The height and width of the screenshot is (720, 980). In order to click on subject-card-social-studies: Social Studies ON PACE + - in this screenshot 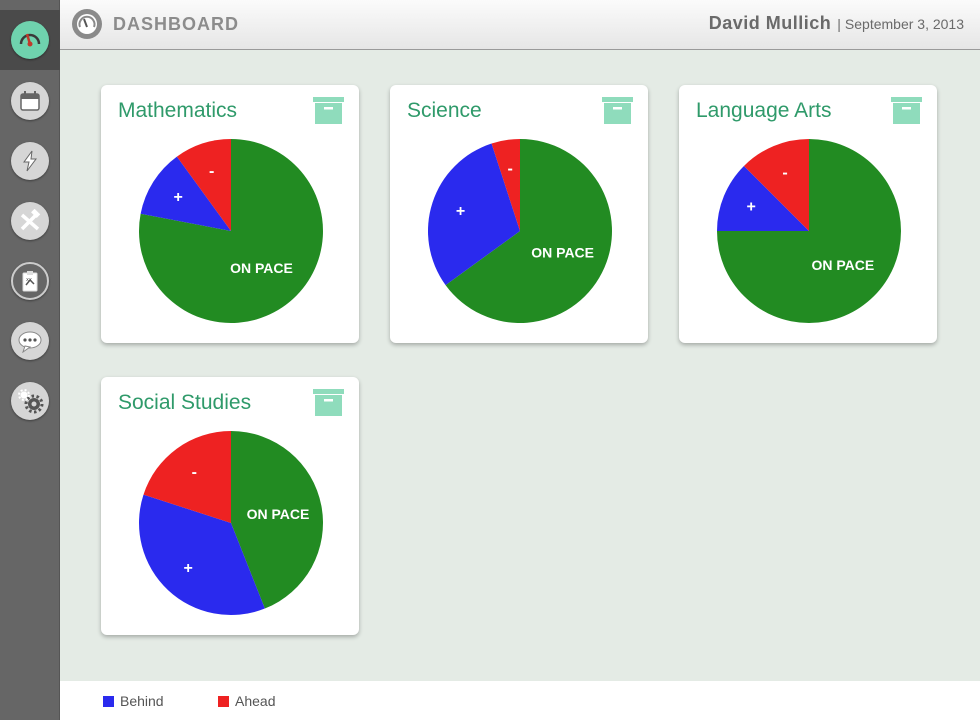, I will do `click(230, 506)`.